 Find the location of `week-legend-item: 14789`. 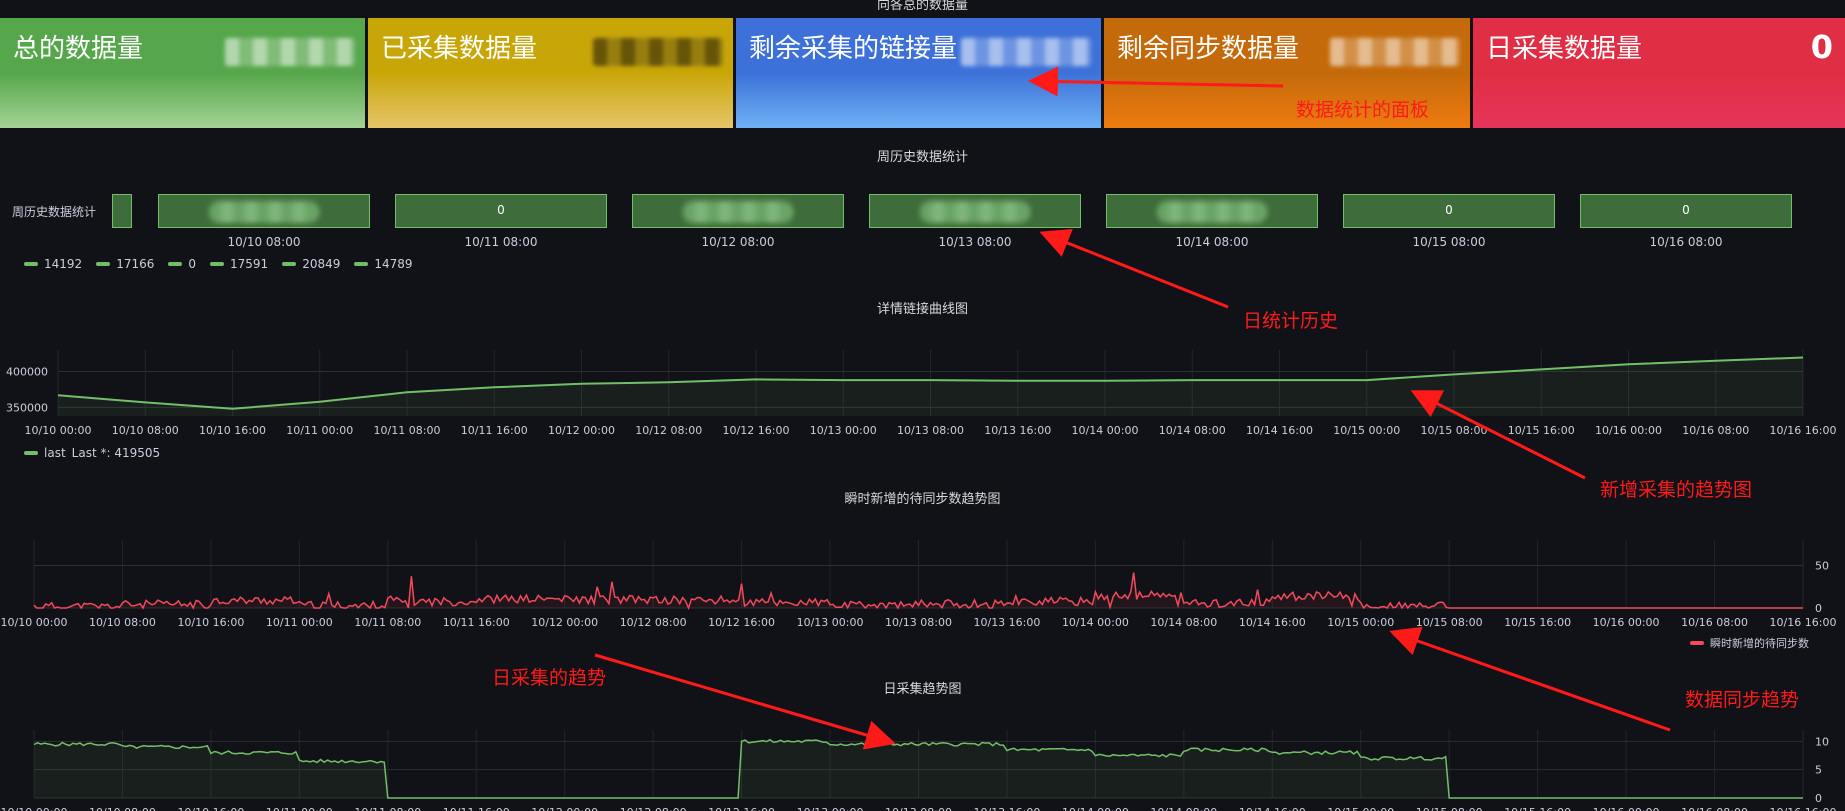

week-legend-item: 14789 is located at coordinates (383, 264).